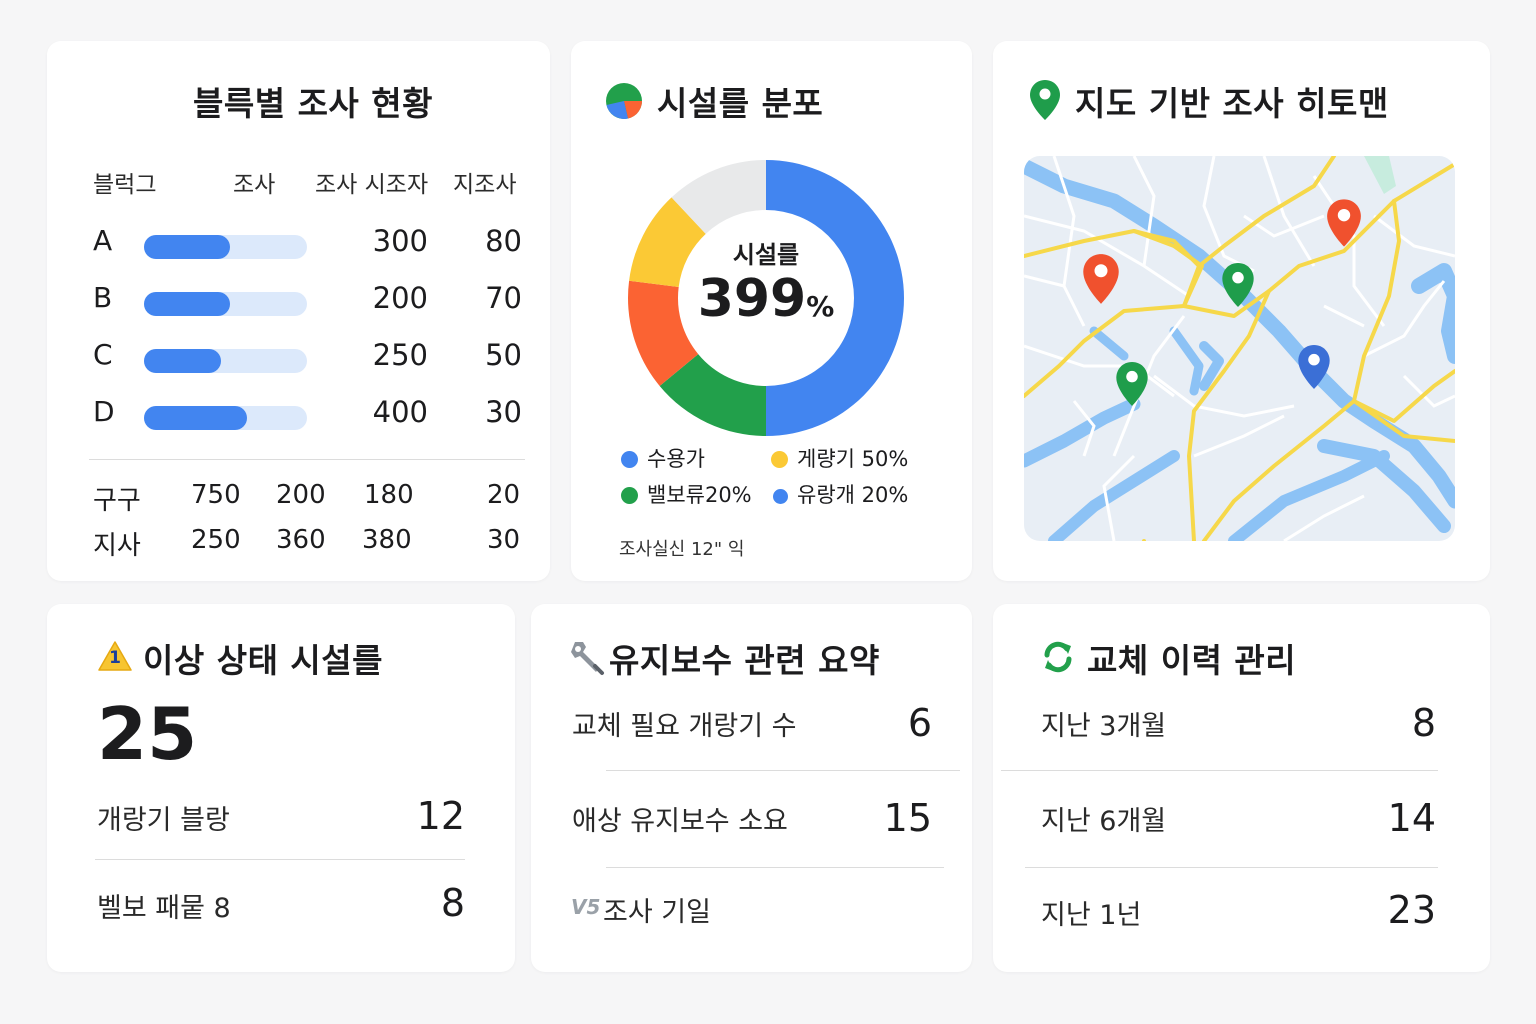 This screenshot has height=1024, width=1536. I want to click on wrench-icon, so click(587, 658).